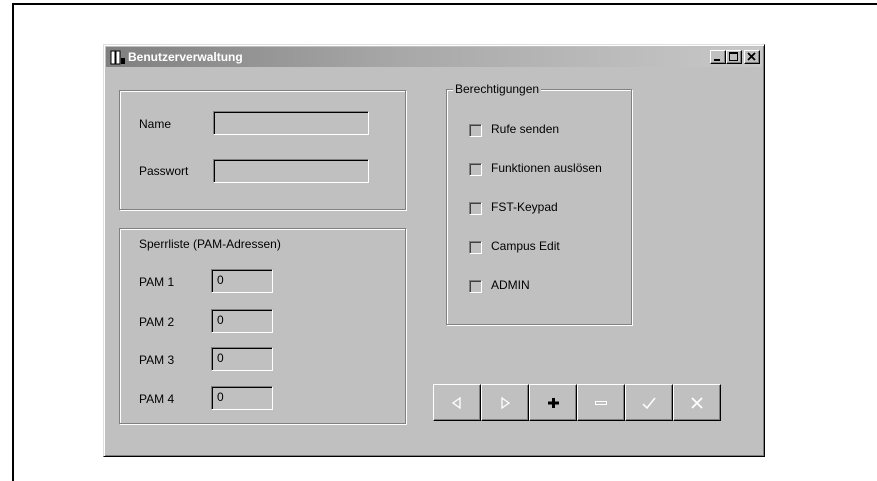 The width and height of the screenshot is (877, 481). Describe the element at coordinates (210, 244) in the screenshot. I see `blocklist-title: Sperrliste (PAM-Adressen)` at that location.